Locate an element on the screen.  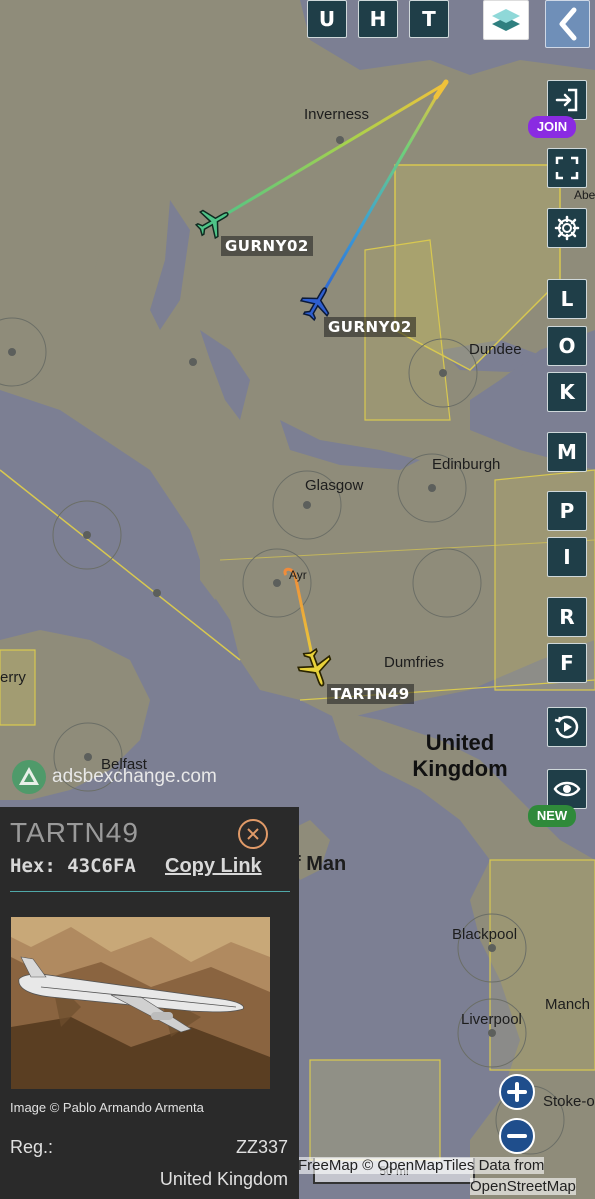
toggle-k-button: K is located at coordinates (567, 392).